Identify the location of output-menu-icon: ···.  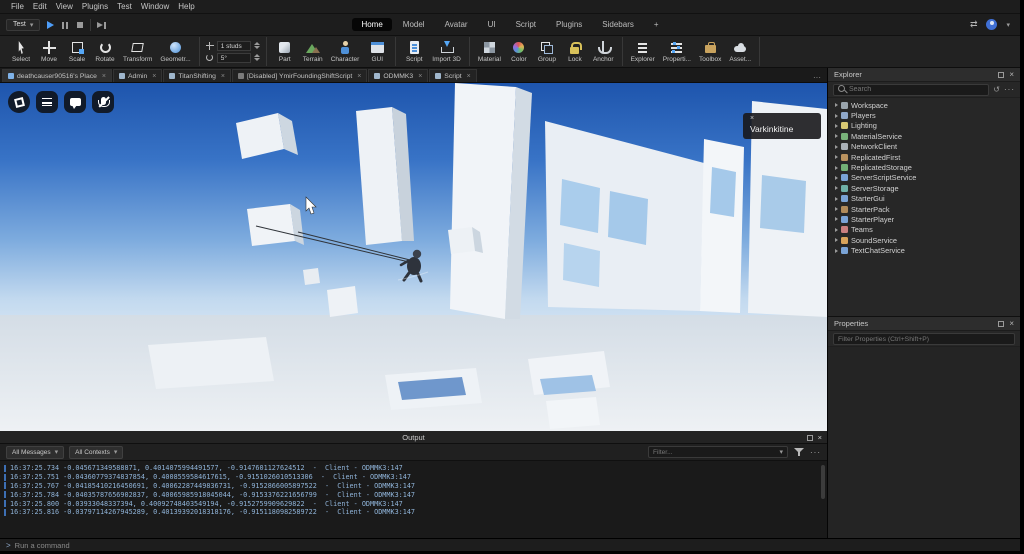
(815, 452).